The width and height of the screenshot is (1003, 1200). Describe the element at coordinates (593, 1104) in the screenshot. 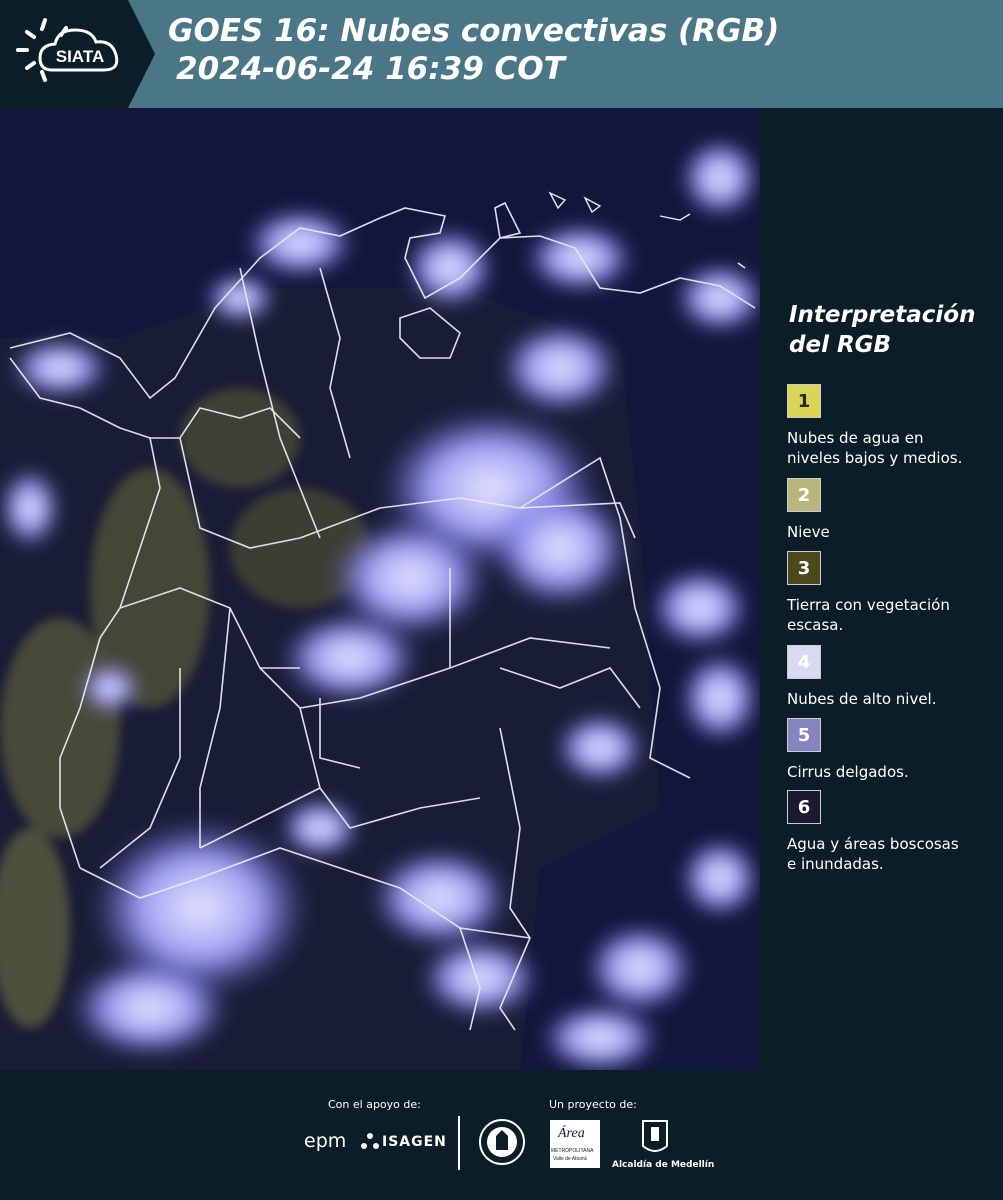

I see `project-label: Un proyecto de:` at that location.